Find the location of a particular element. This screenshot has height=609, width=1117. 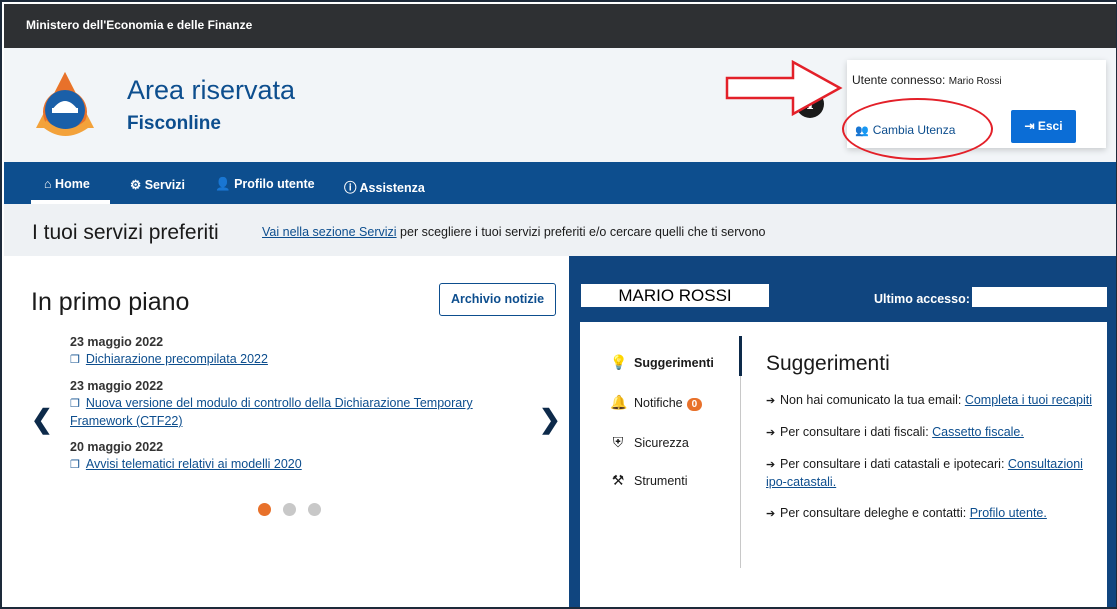

logout-icon: ⇥ is located at coordinates (1029, 126).